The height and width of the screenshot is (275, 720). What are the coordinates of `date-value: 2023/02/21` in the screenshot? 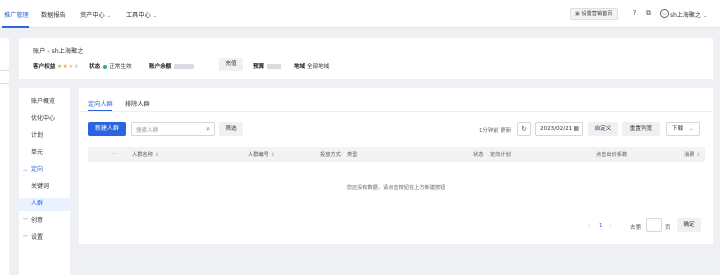 It's located at (556, 129).